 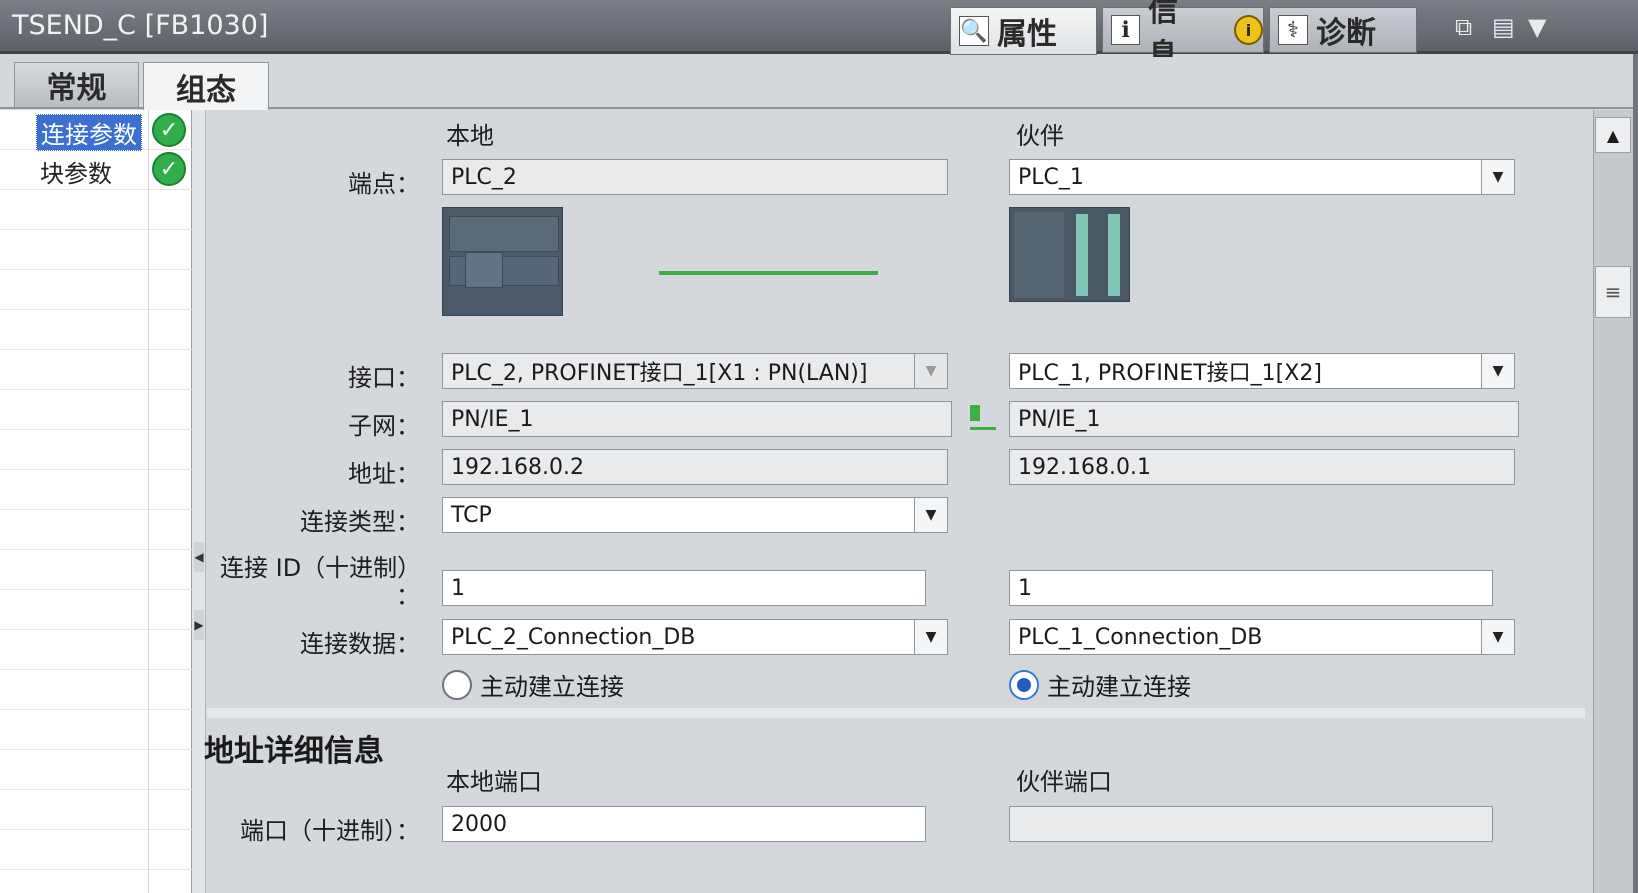 What do you see at coordinates (1503, 27) in the screenshot?
I see `layout-menu-icon: ▤` at bounding box center [1503, 27].